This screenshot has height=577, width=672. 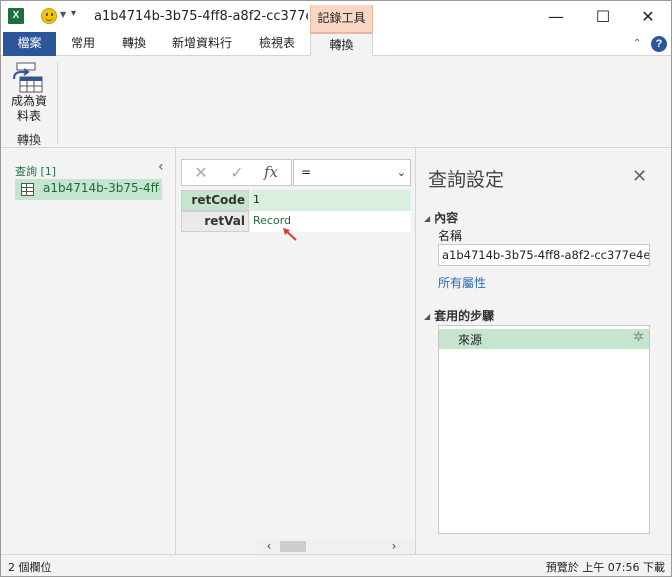 What do you see at coordinates (466, 180) in the screenshot?
I see `query-settings-title: 查詢設定` at bounding box center [466, 180].